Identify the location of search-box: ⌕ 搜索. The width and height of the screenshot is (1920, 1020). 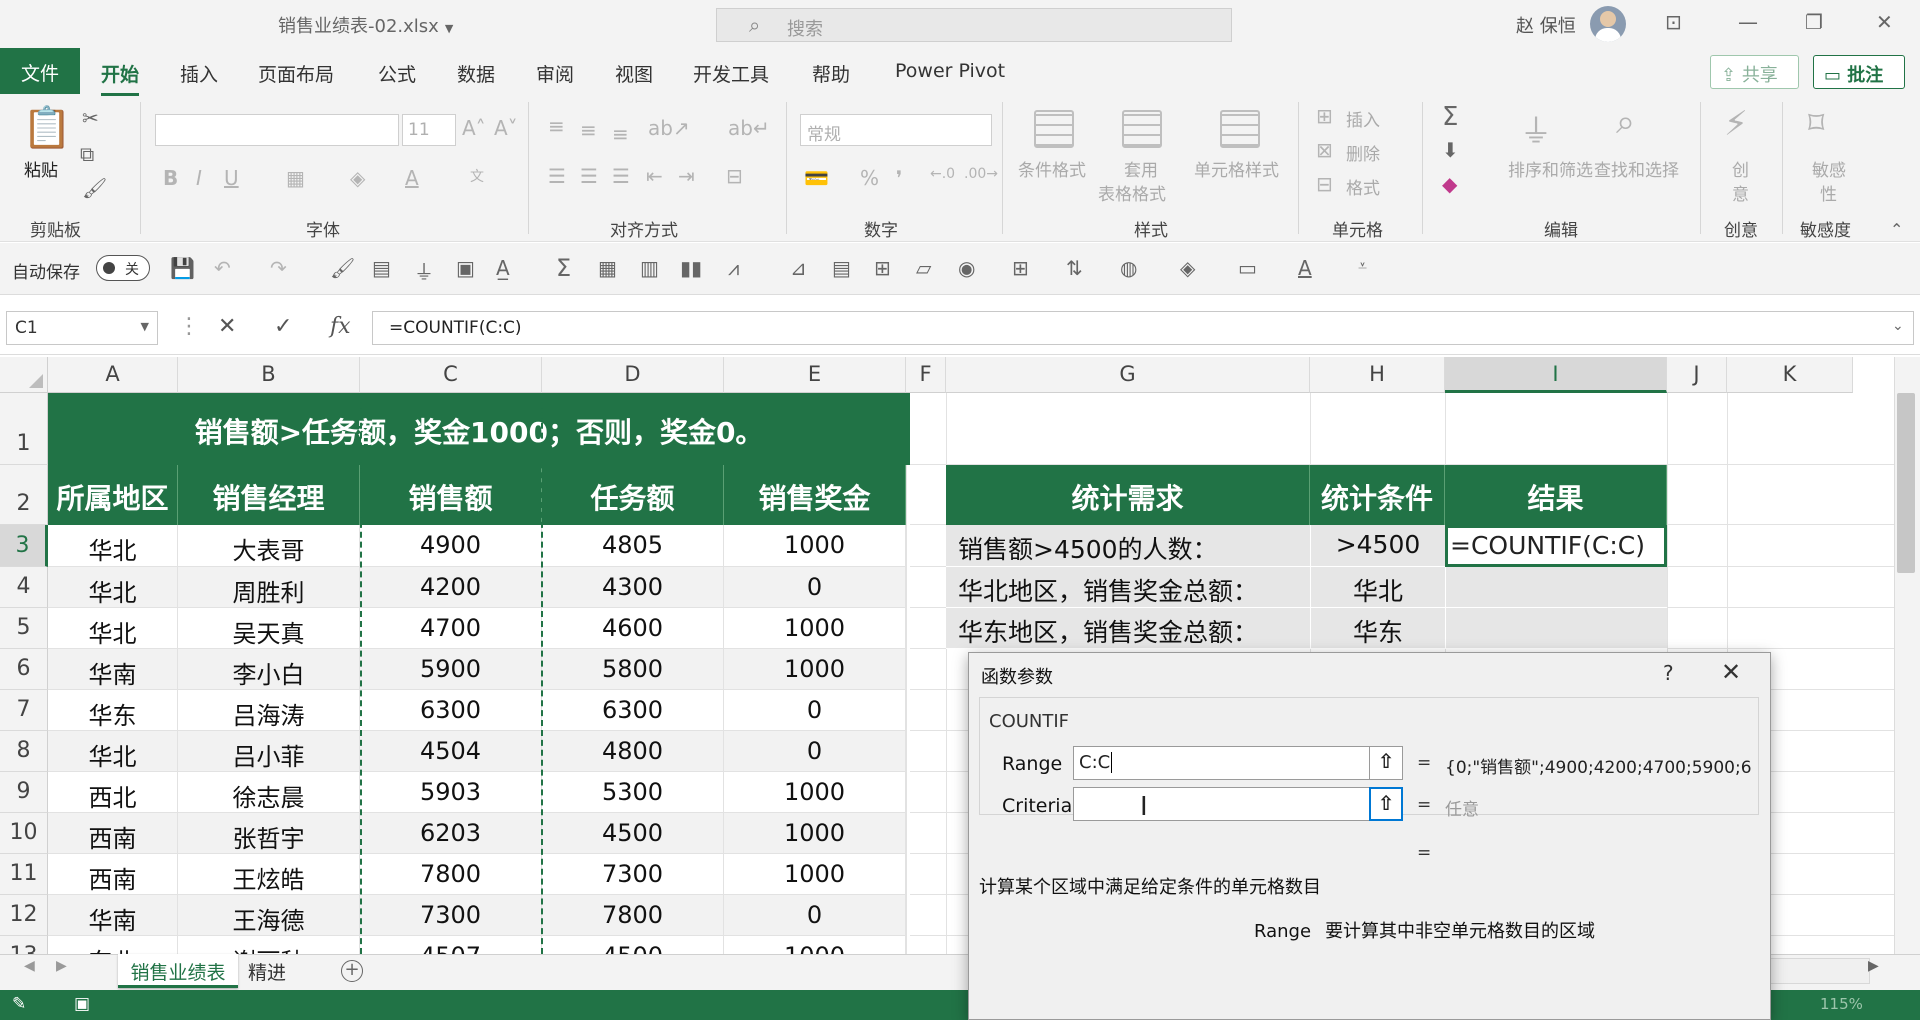
(974, 25).